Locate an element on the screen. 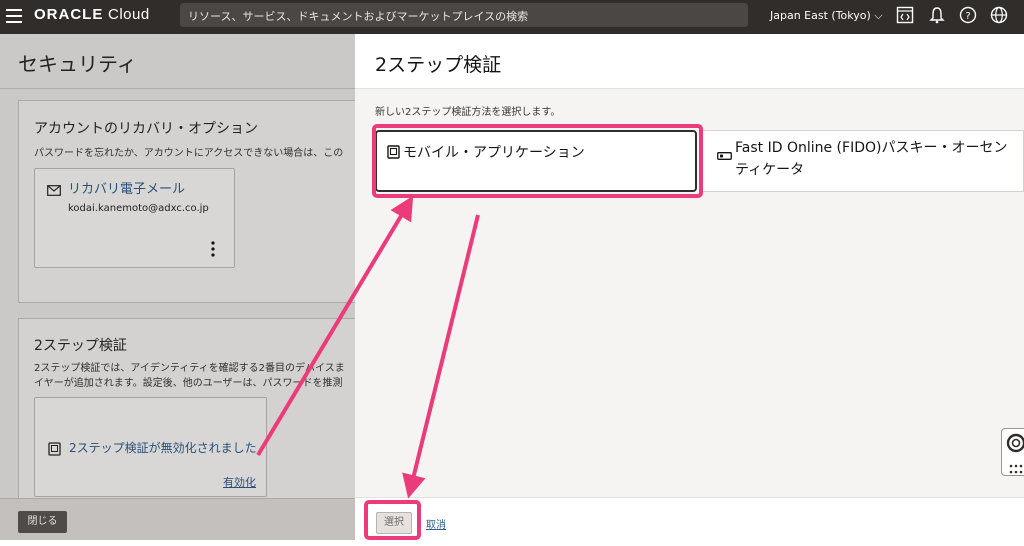  page-bottom-edge is located at coordinates (512, 543).